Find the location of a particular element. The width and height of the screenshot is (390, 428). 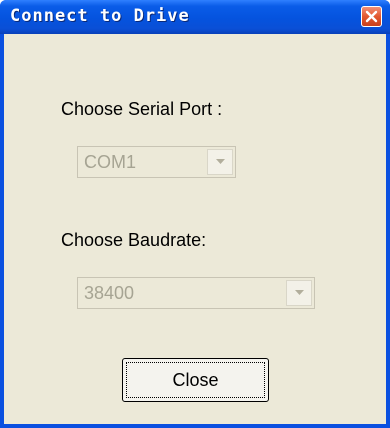

serial-port-dropdown: COM1 is located at coordinates (156, 162).